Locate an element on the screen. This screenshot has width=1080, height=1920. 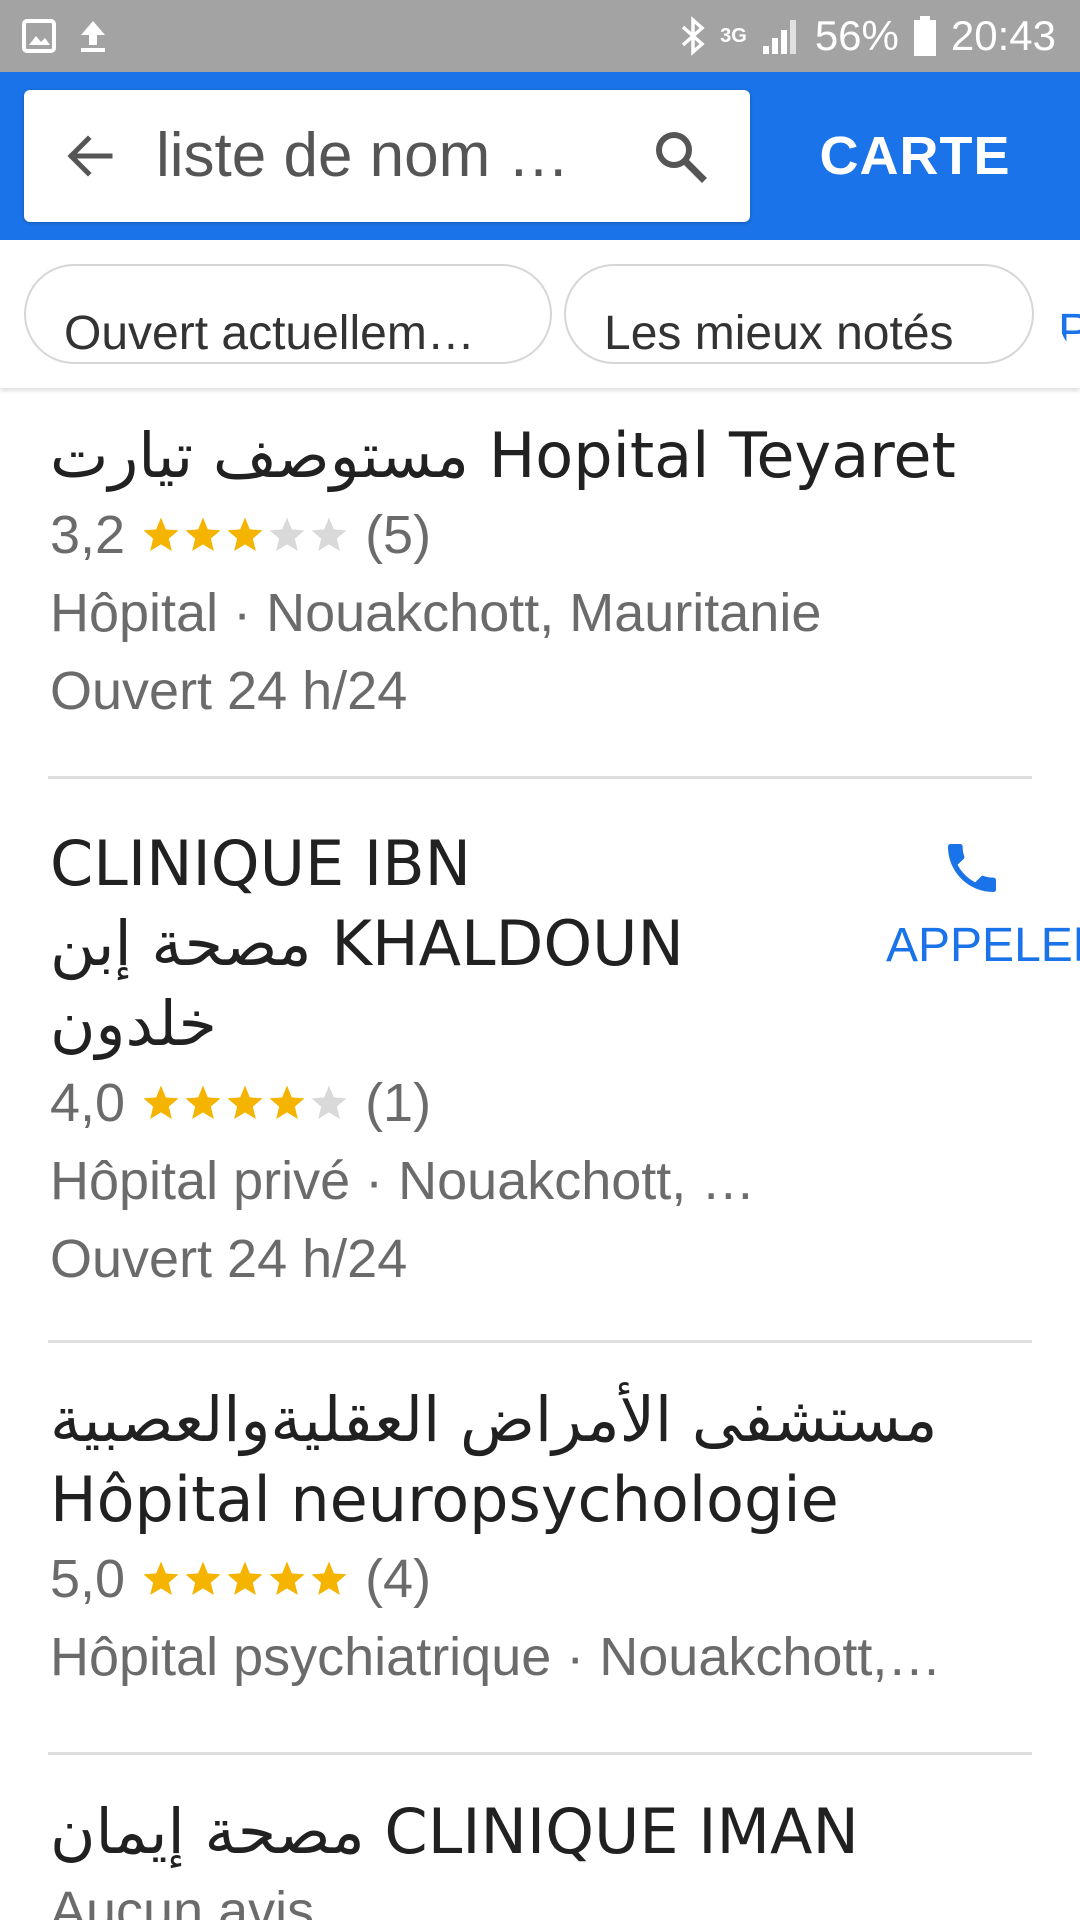
result-title-line1: CLINIQUE IBN is located at coordinates (261, 863).